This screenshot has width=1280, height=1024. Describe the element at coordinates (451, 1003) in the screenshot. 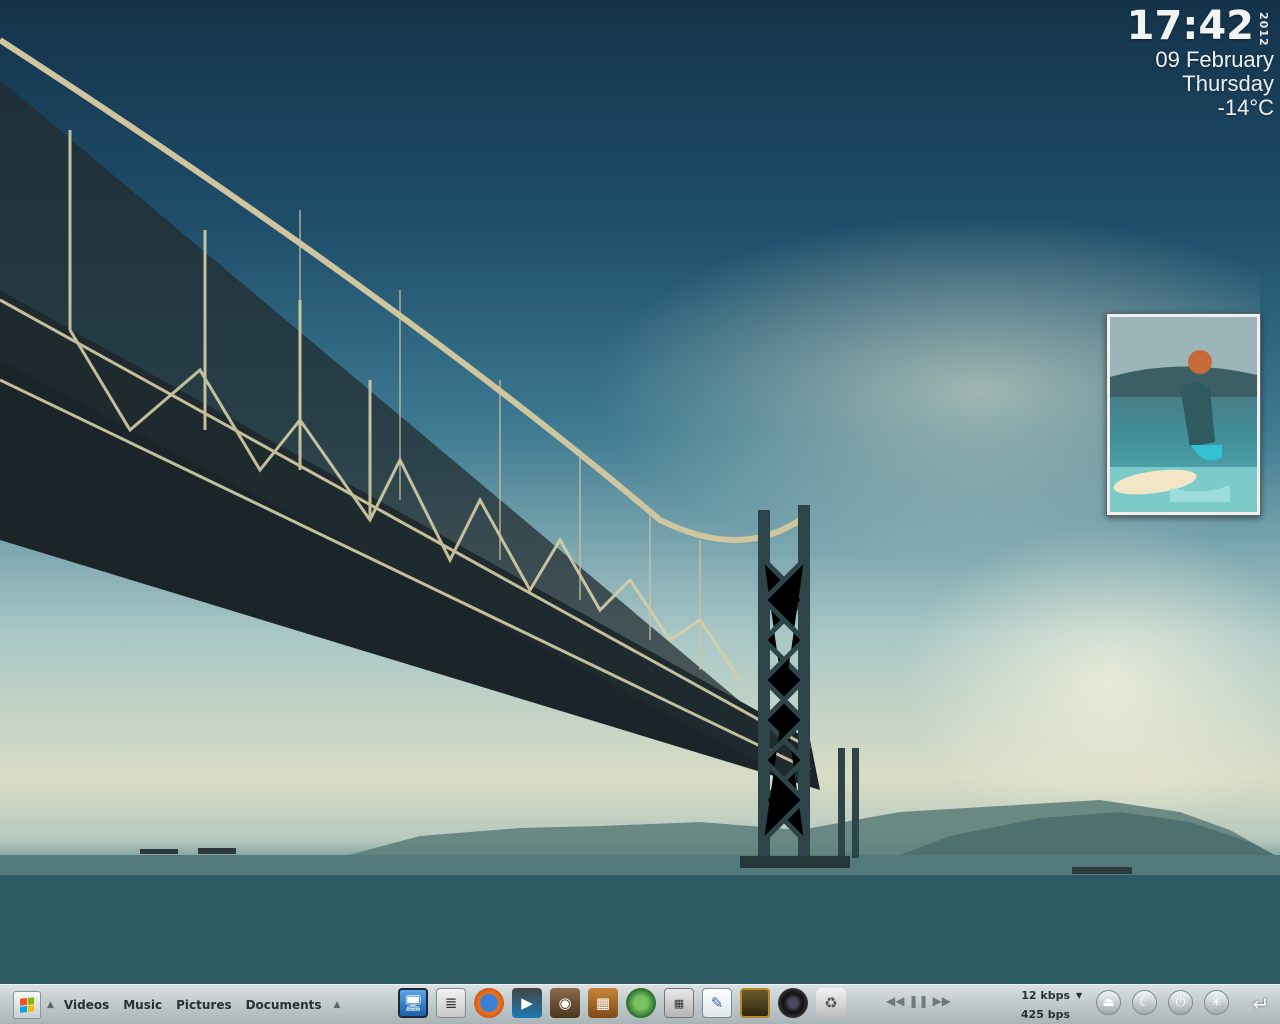

I see `mixer-icon: ≣` at that location.